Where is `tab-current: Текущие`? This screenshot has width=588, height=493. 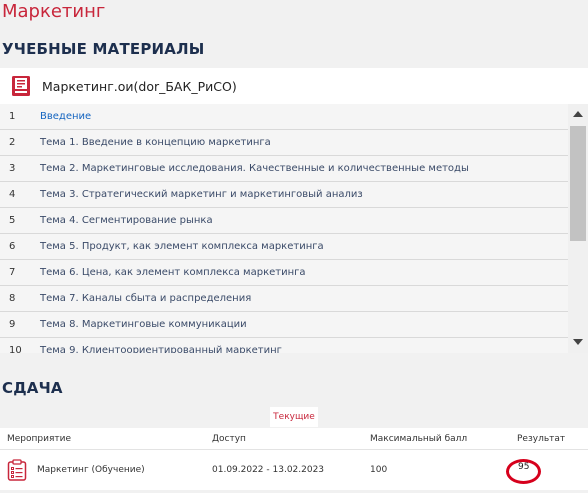
tab-current: Текущие is located at coordinates (294, 417).